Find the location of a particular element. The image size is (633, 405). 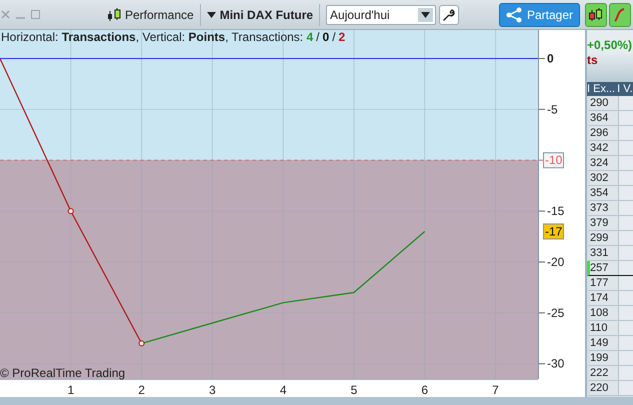

table-row: 199 is located at coordinates (610, 358).